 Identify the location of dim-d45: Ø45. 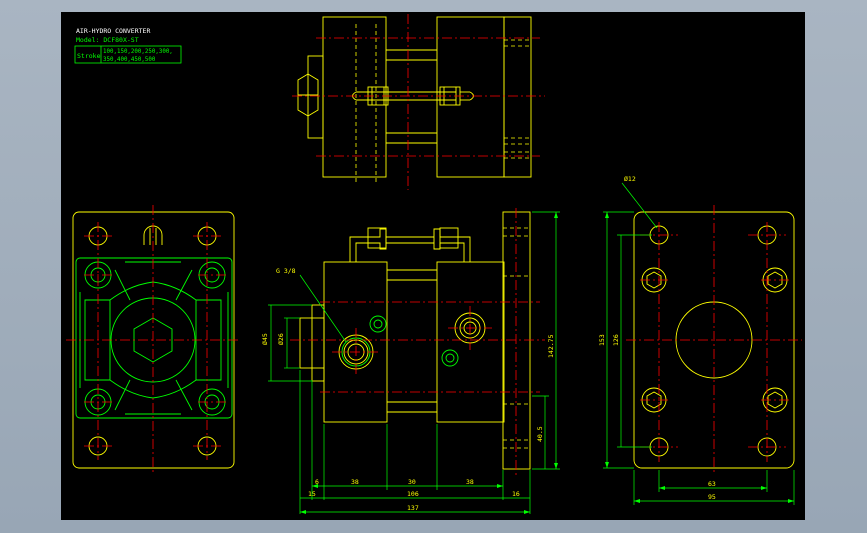
(265, 339).